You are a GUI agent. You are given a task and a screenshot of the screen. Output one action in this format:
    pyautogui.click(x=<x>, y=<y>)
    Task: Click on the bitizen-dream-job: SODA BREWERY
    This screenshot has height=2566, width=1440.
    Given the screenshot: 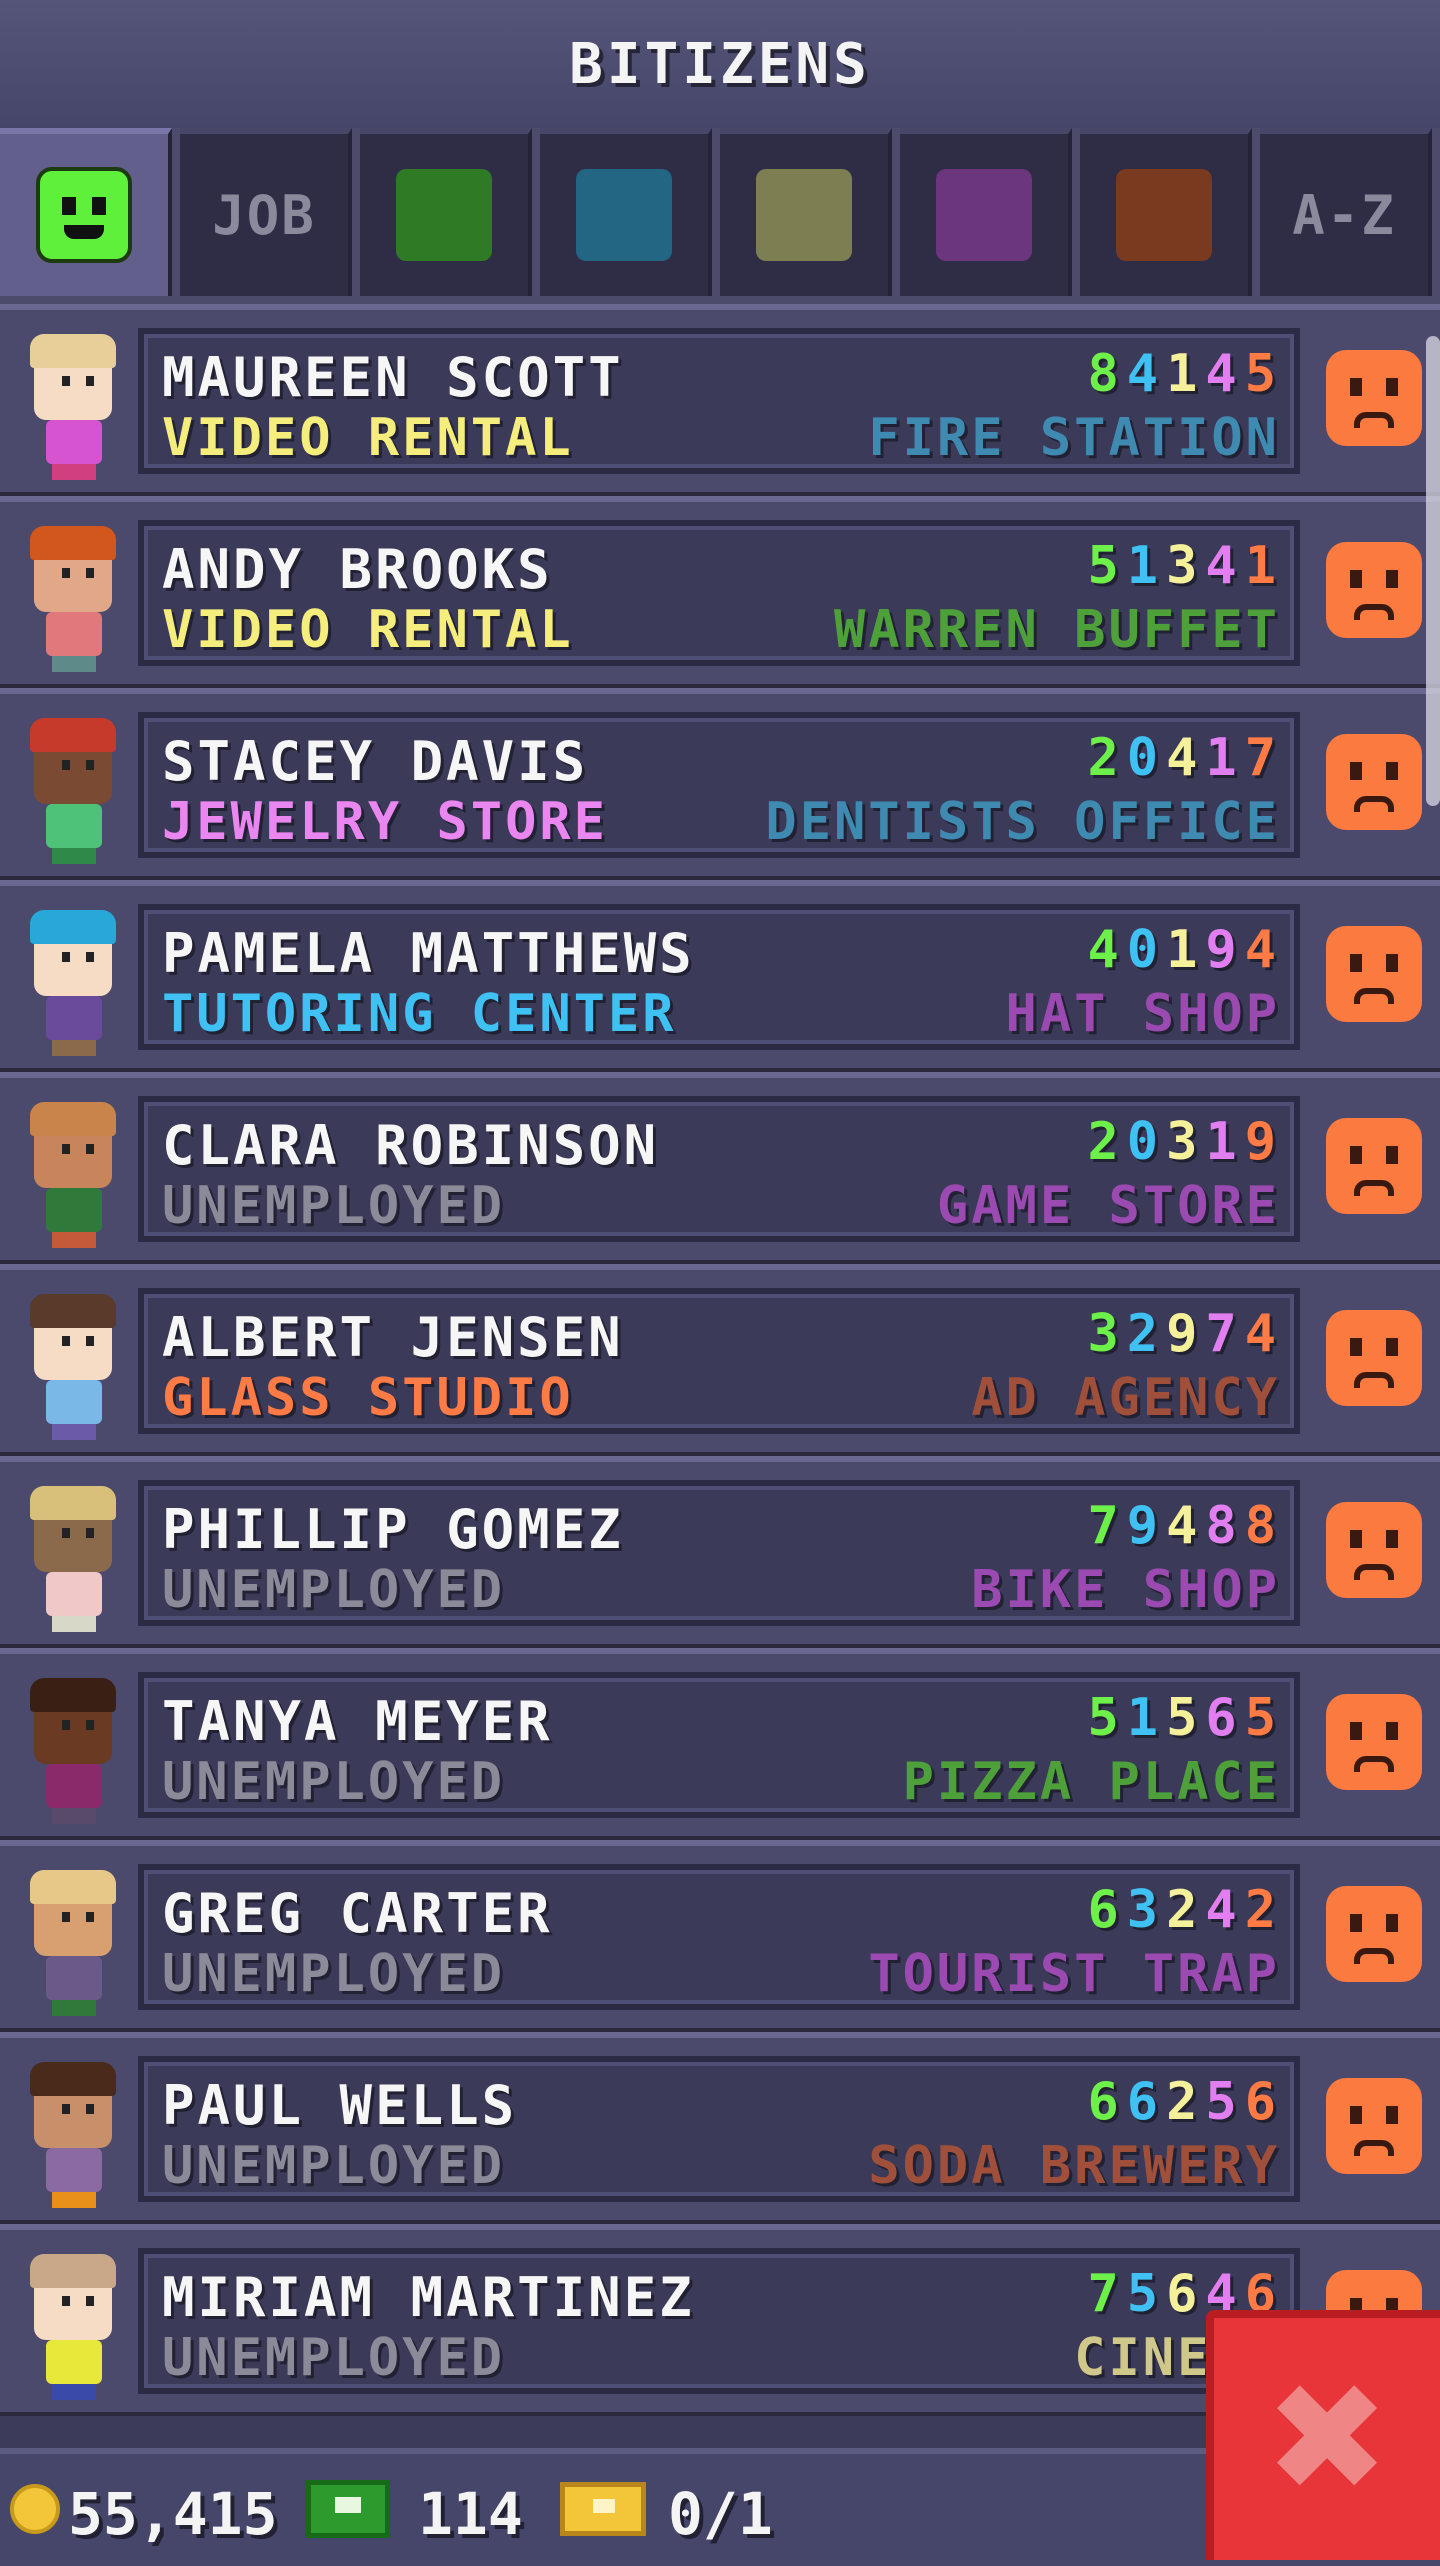 What is the action you would take?
    pyautogui.click(x=1074, y=2166)
    